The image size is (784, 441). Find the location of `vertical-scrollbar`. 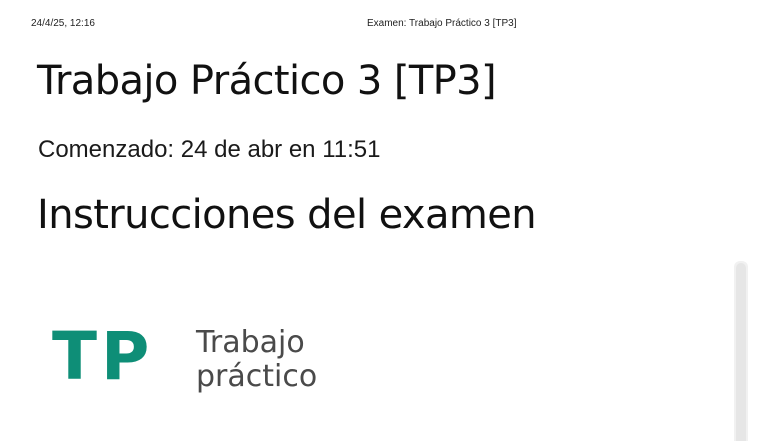

vertical-scrollbar is located at coordinates (741, 351).